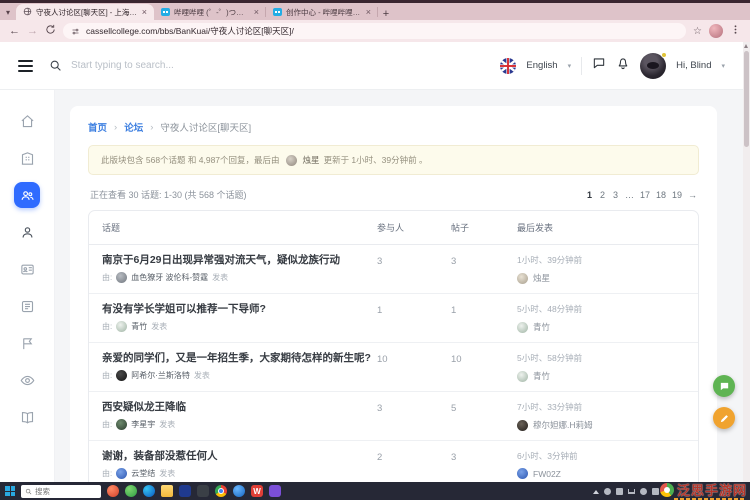  Describe the element at coordinates (27, 306) in the screenshot. I see `sidebar-item-news` at that location.